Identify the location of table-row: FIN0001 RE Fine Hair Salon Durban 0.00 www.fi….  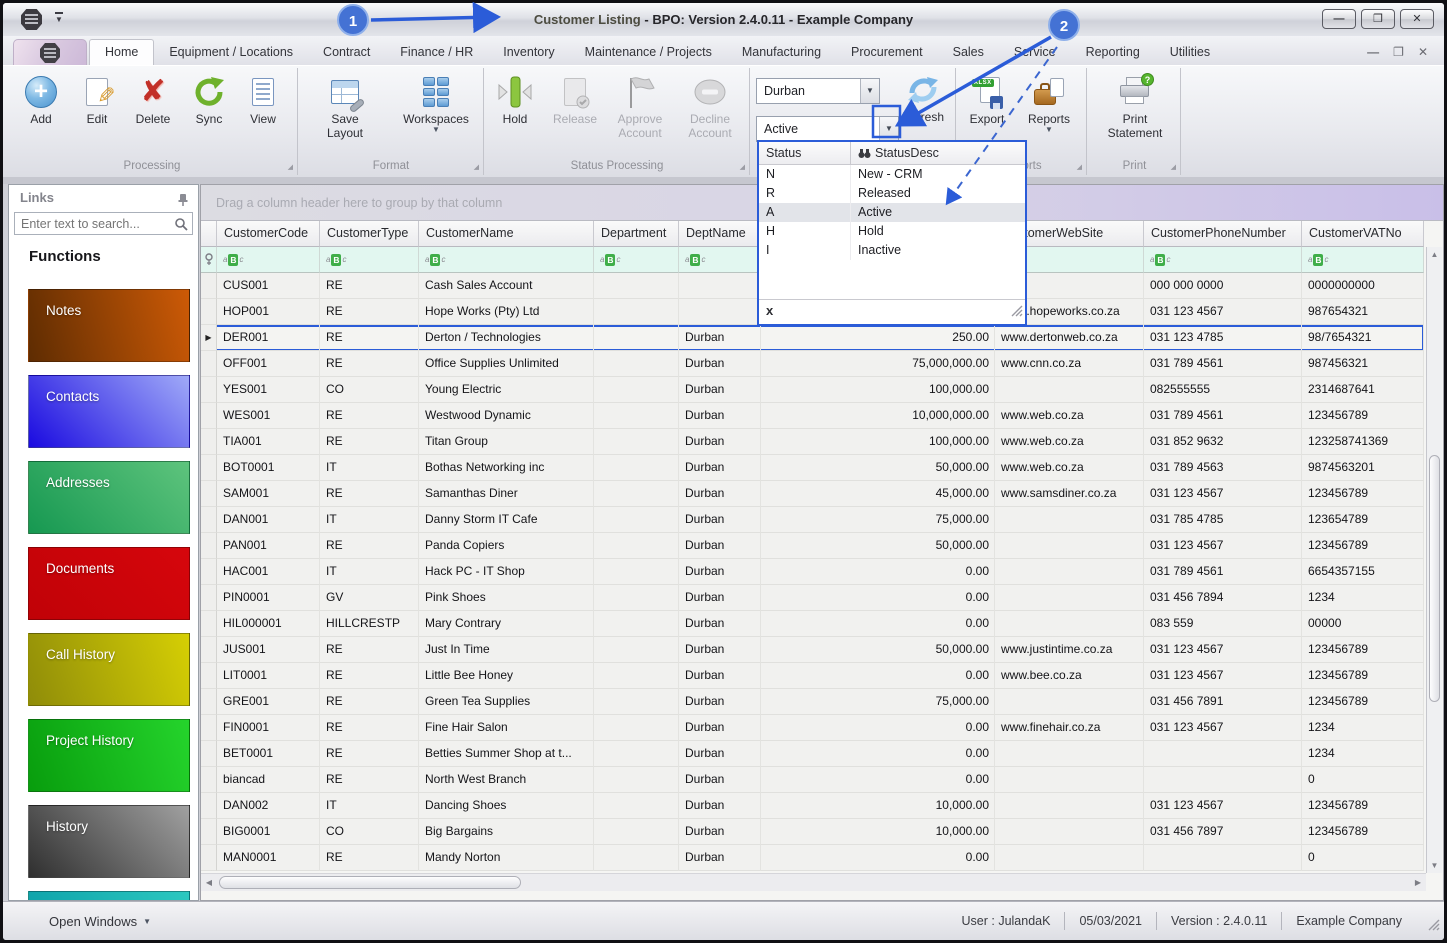
(812, 728).